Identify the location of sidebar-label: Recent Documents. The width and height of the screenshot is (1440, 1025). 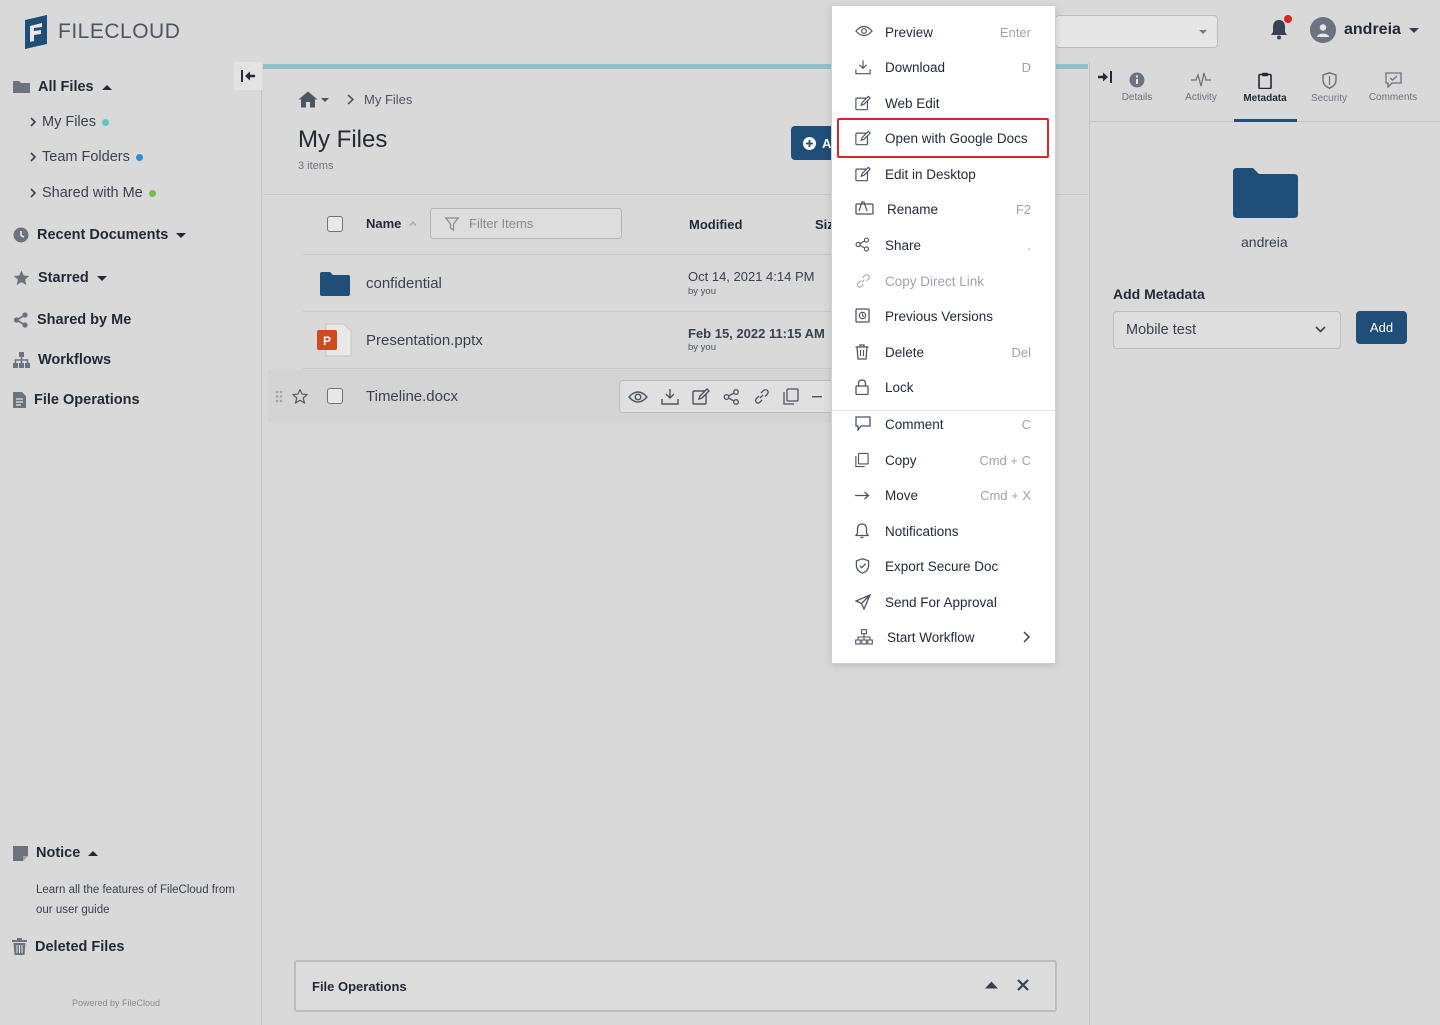
(103, 235).